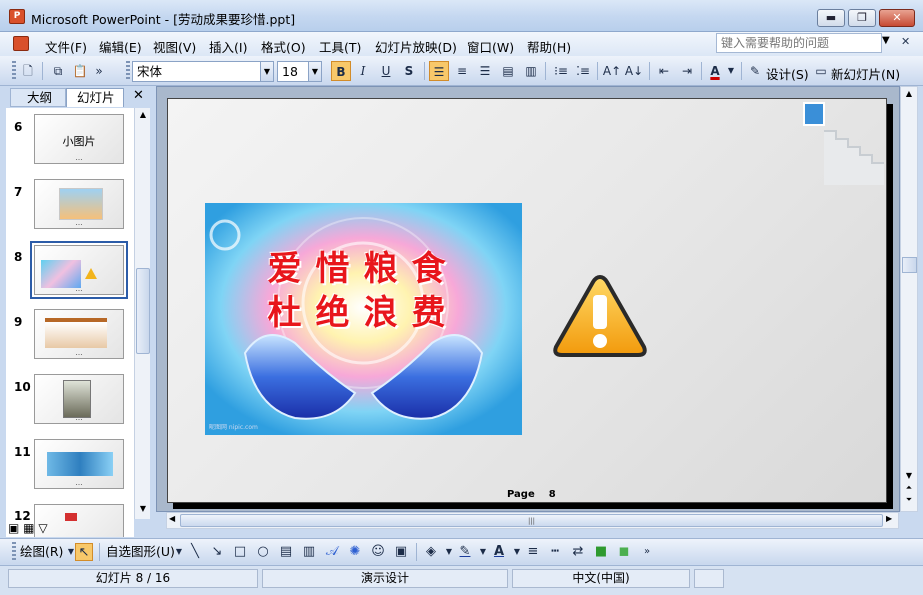  I want to click on scroll-left-icon: ◀, so click(172, 518).